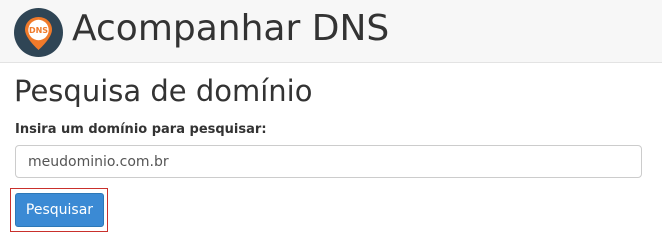  What do you see at coordinates (59, 210) in the screenshot?
I see `search-button: Pesquisar` at bounding box center [59, 210].